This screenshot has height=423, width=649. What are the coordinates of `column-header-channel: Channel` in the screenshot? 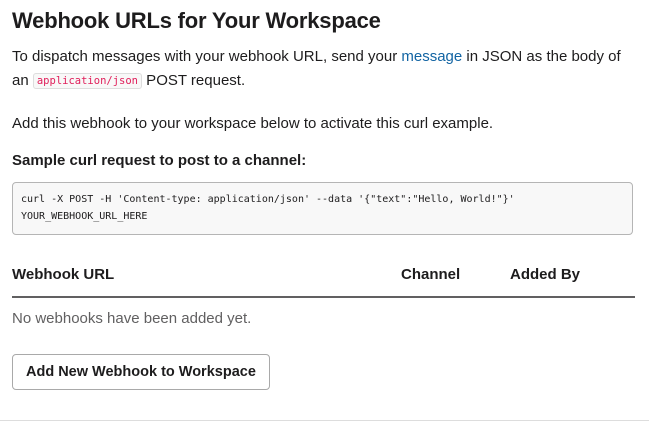 It's located at (431, 274).